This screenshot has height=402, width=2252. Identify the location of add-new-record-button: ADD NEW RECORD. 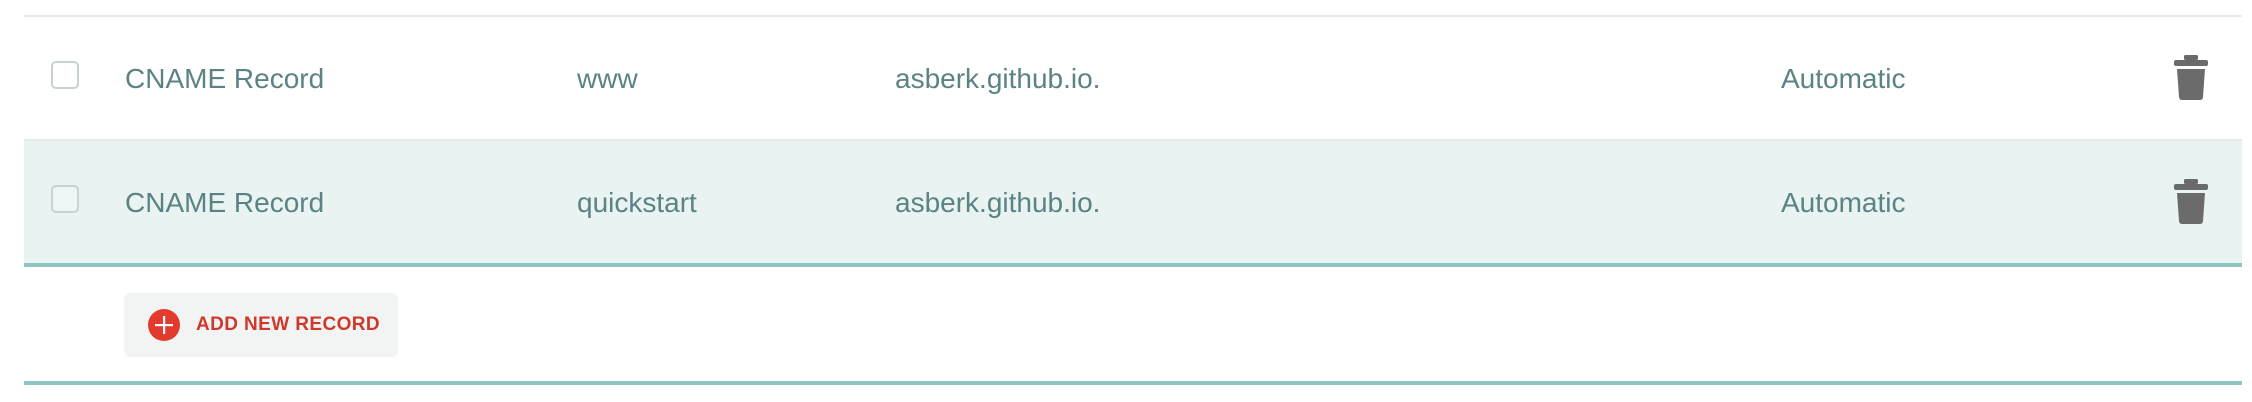
(261, 325).